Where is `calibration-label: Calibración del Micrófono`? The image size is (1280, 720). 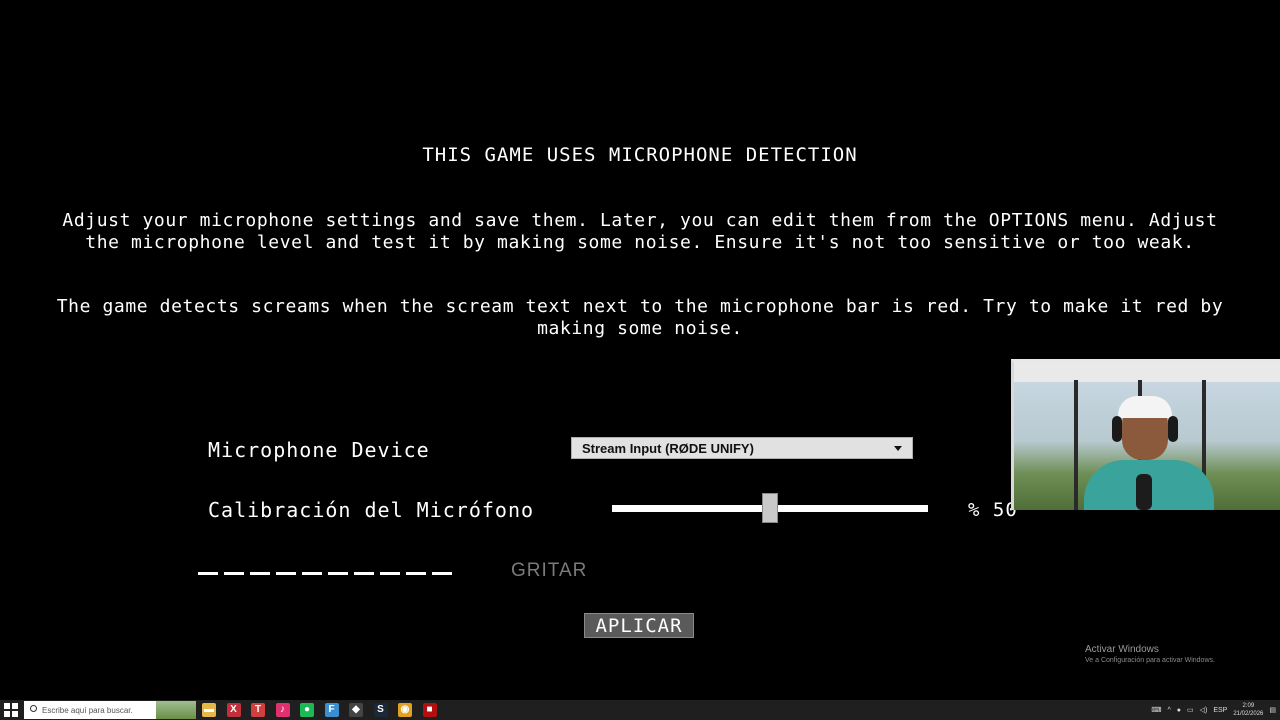
calibration-label: Calibración del Micrófono is located at coordinates (371, 510).